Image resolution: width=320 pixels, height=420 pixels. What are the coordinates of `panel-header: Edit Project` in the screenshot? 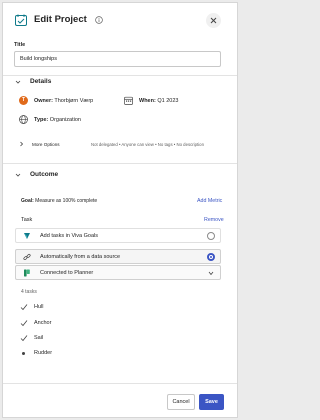 It's located at (120, 20).